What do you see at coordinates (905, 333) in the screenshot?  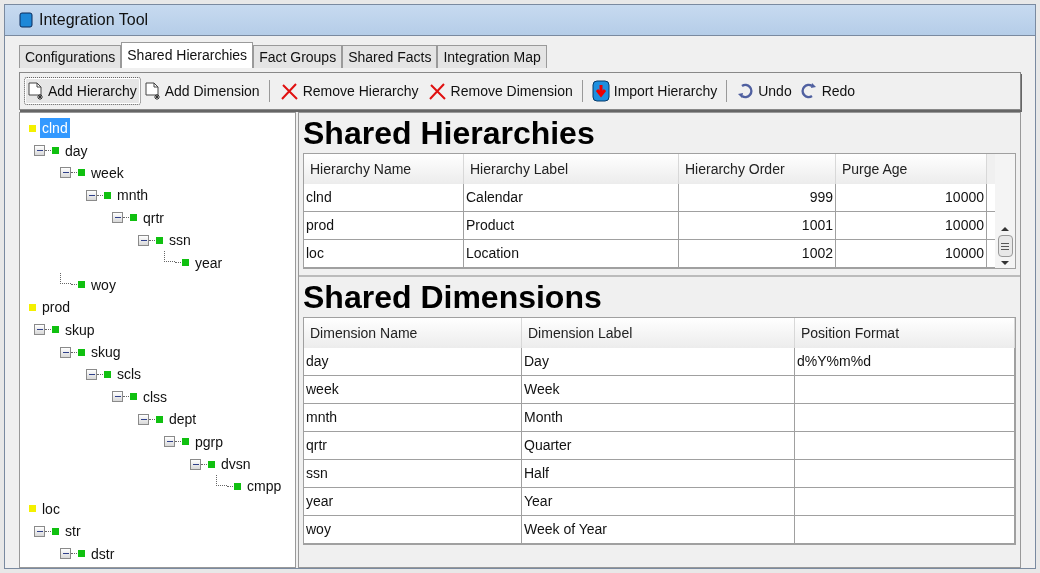 I see `column-header: Position Format` at bounding box center [905, 333].